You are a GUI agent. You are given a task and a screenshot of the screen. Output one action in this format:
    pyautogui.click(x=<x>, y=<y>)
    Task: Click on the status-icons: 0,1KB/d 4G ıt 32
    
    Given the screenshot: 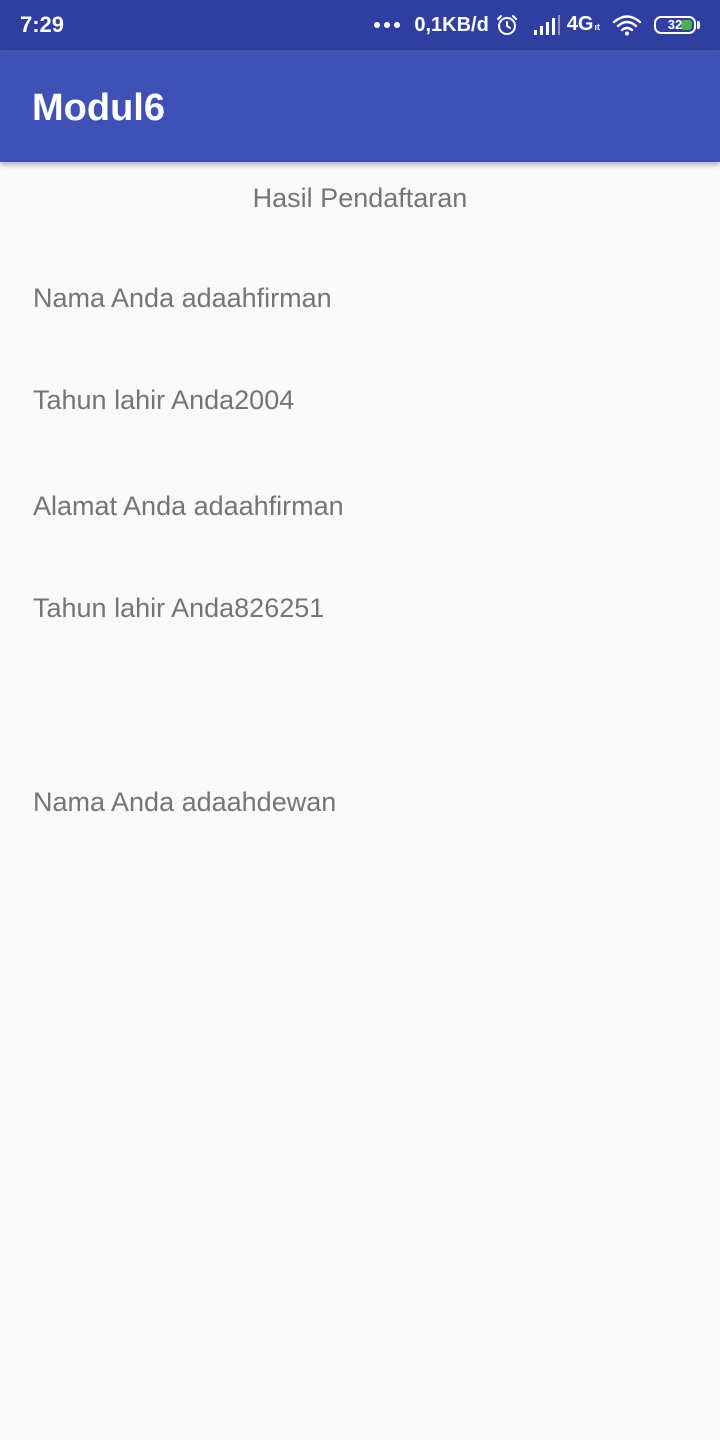 What is the action you would take?
    pyautogui.click(x=537, y=25)
    